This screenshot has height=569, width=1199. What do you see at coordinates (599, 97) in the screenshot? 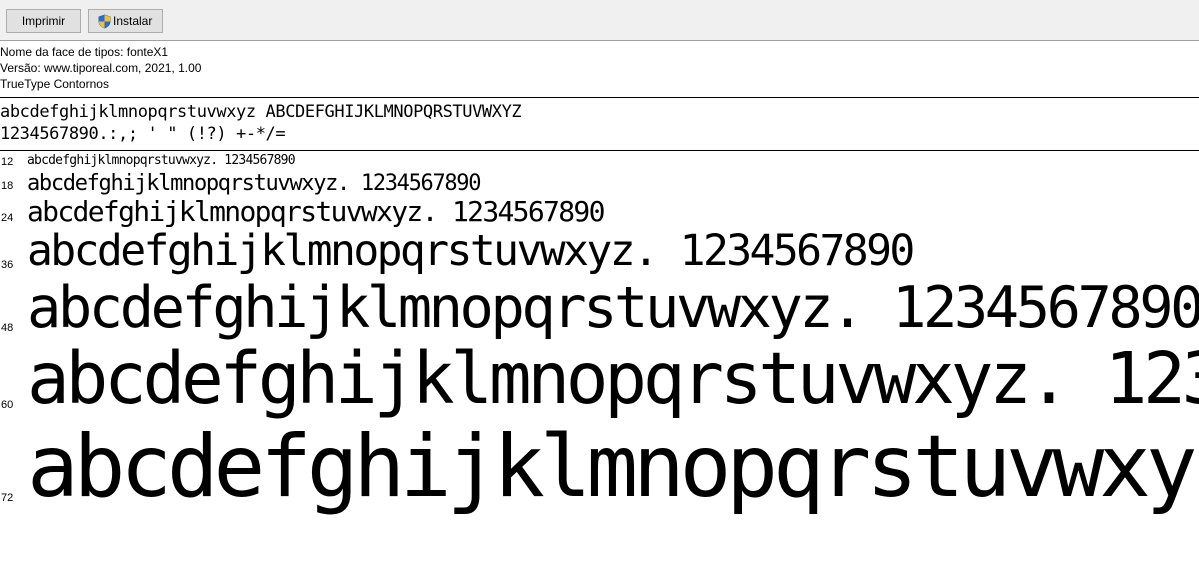
I see `divider` at bounding box center [599, 97].